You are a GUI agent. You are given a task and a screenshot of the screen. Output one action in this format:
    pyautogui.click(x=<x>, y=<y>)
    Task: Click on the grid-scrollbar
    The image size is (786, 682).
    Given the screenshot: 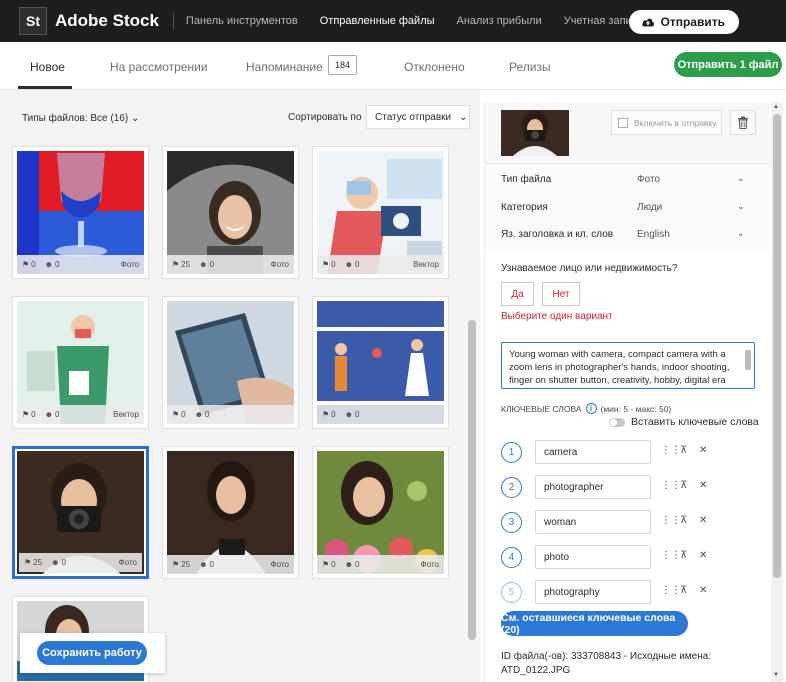 What is the action you would take?
    pyautogui.click(x=472, y=480)
    